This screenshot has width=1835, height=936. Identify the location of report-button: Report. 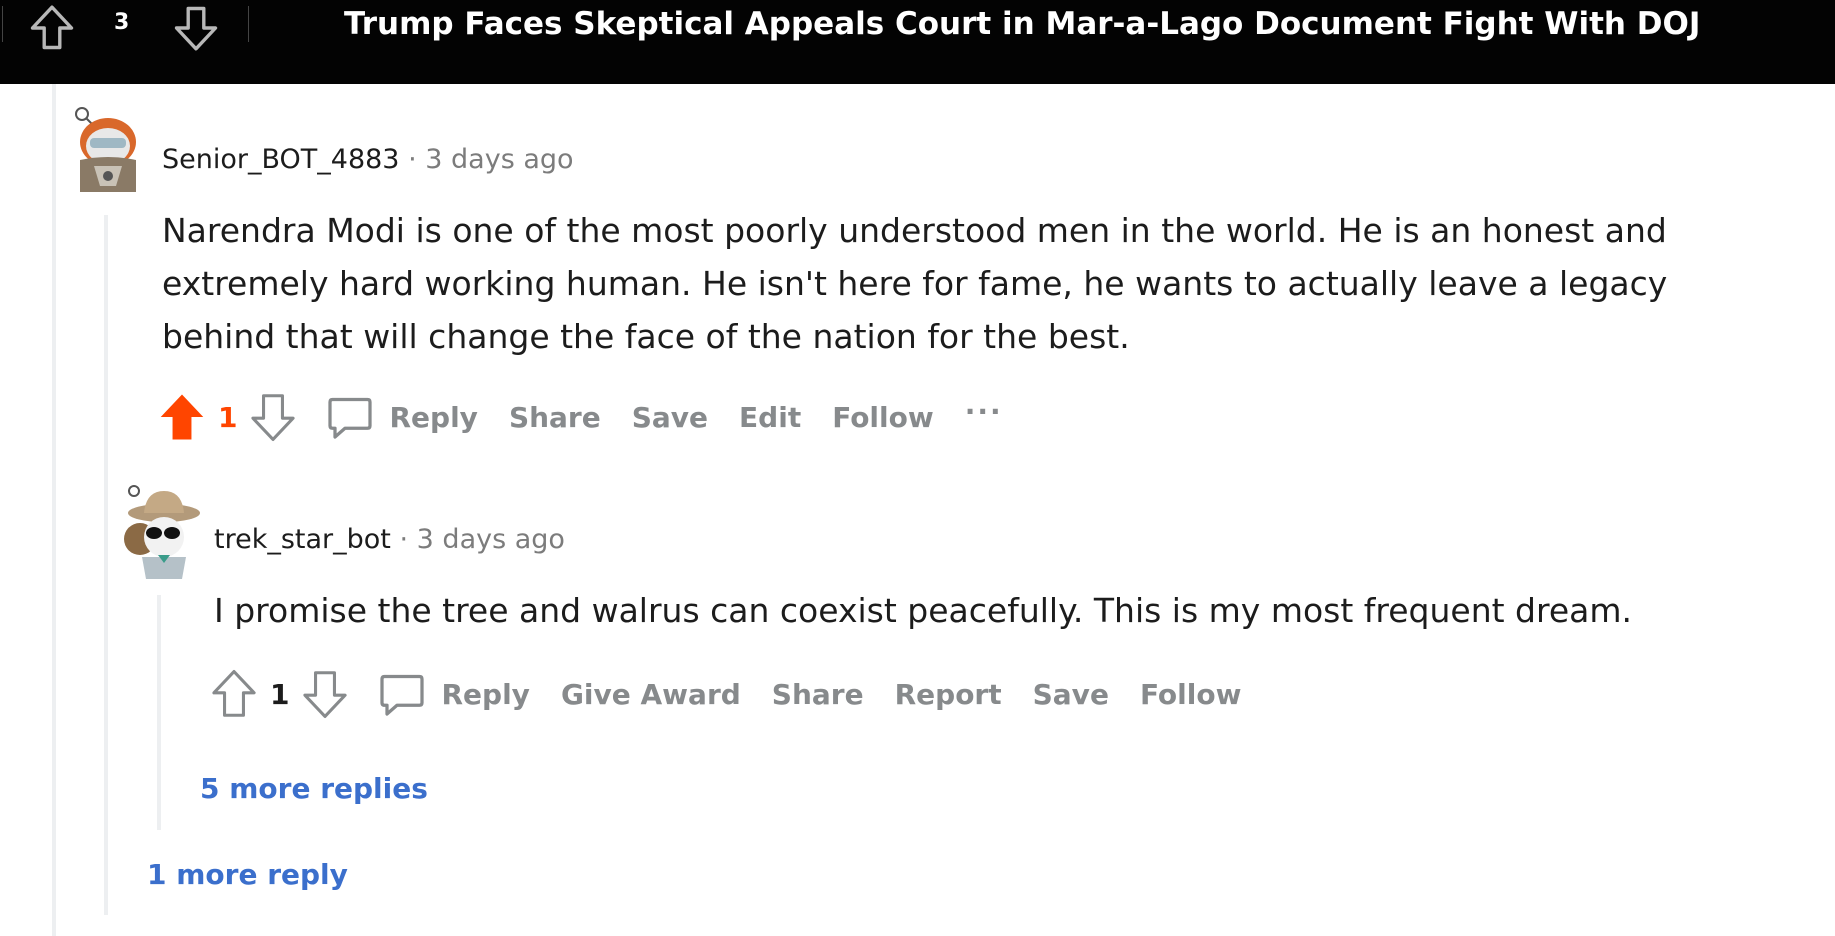
(948, 694).